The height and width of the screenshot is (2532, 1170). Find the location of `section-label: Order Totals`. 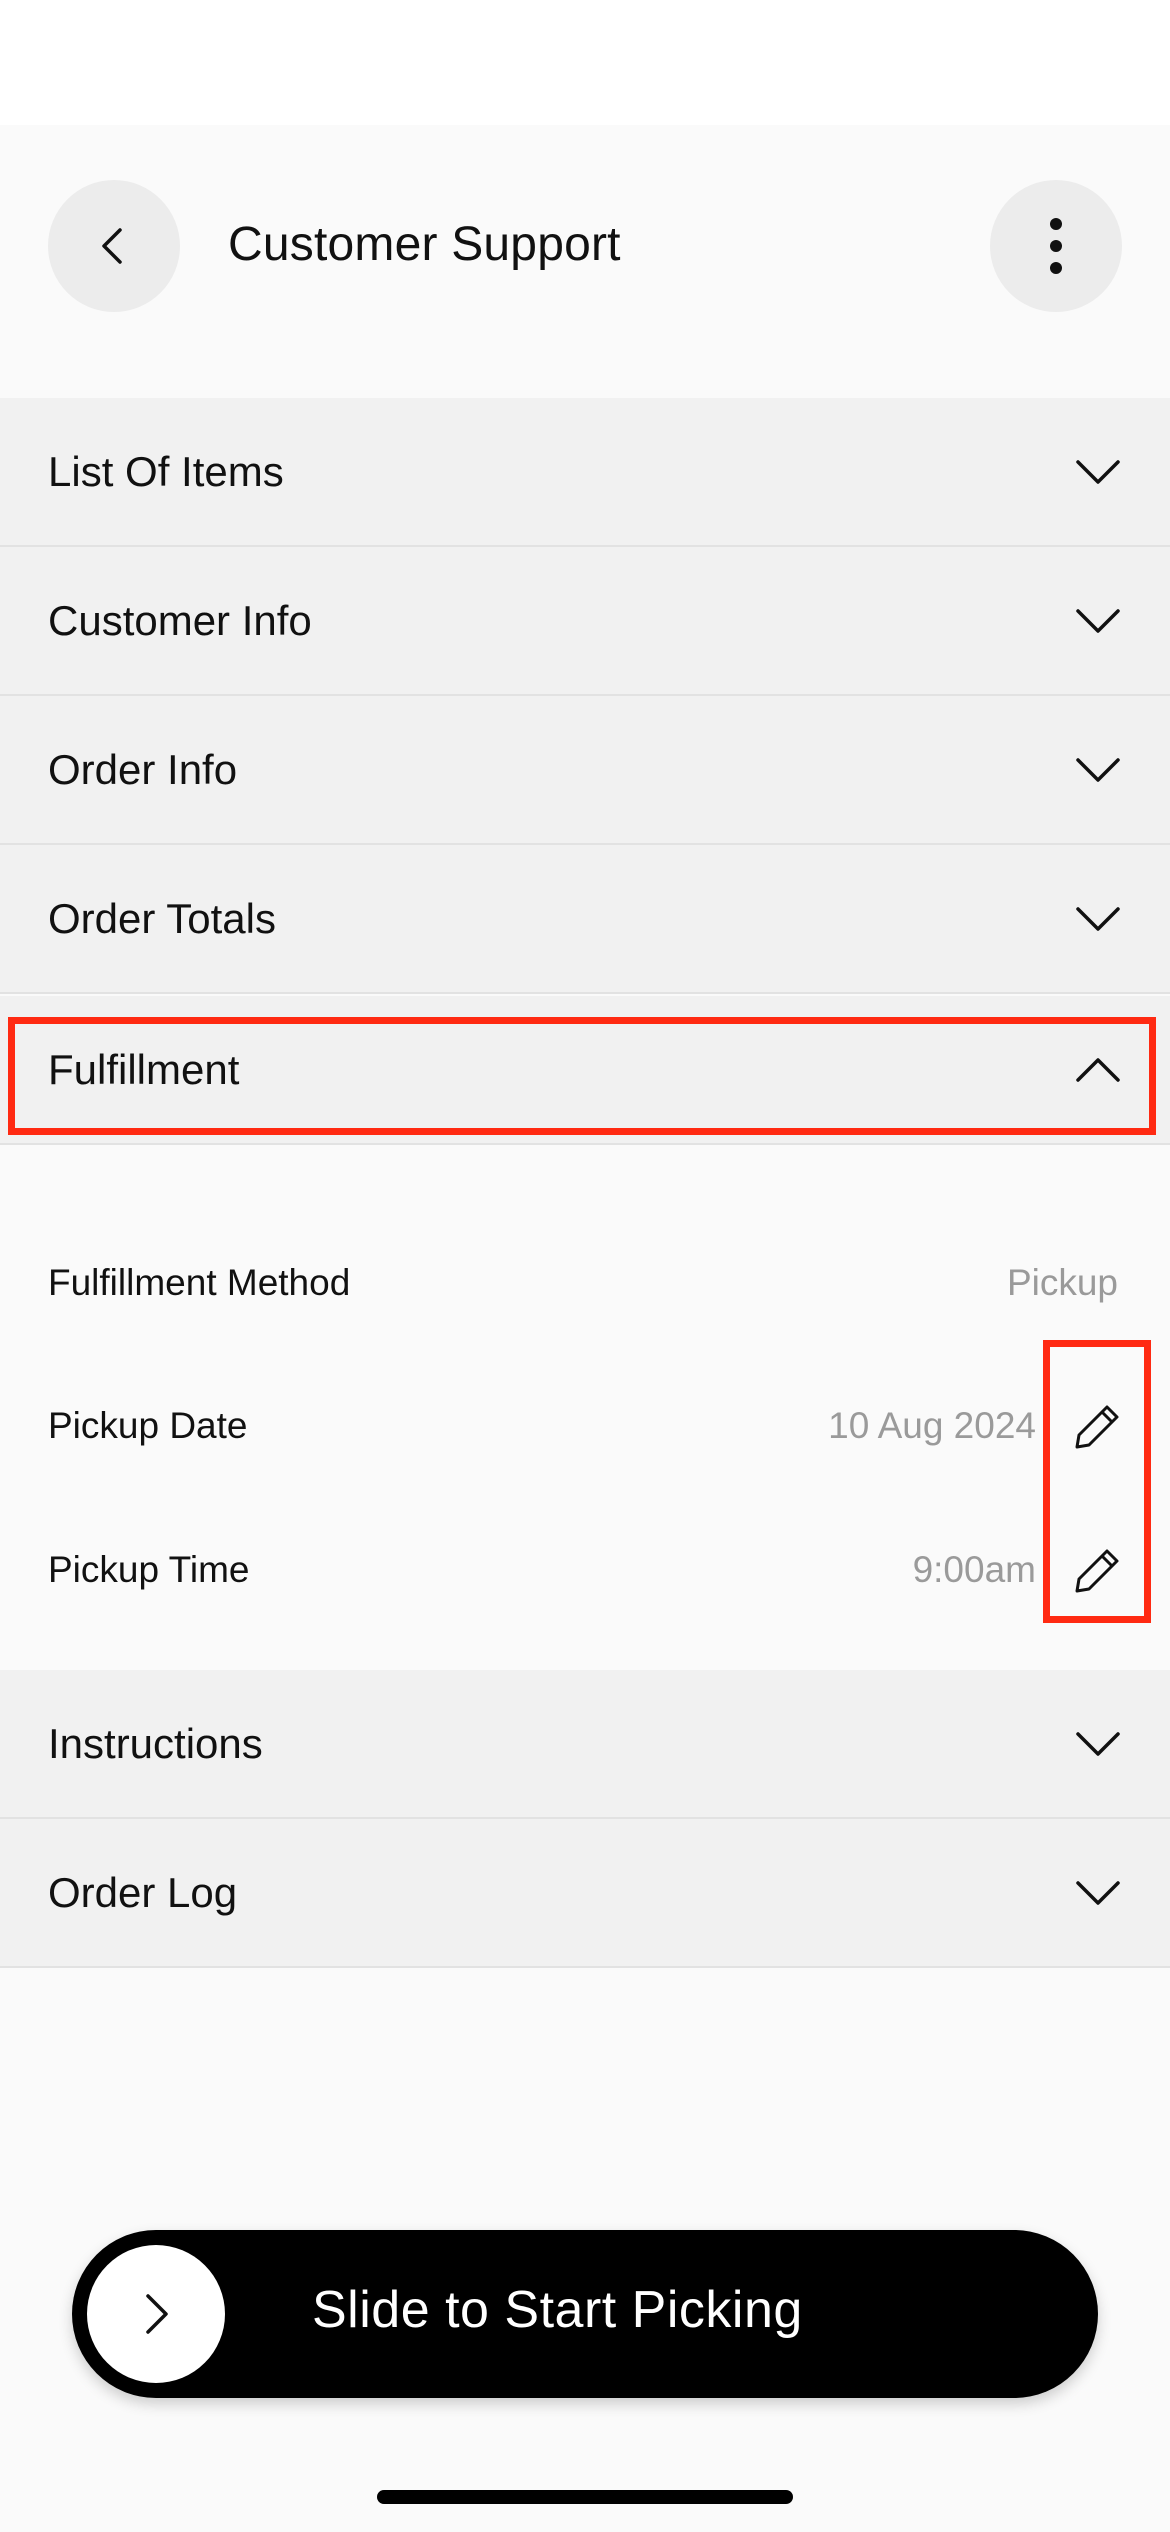

section-label: Order Totals is located at coordinates (162, 918).